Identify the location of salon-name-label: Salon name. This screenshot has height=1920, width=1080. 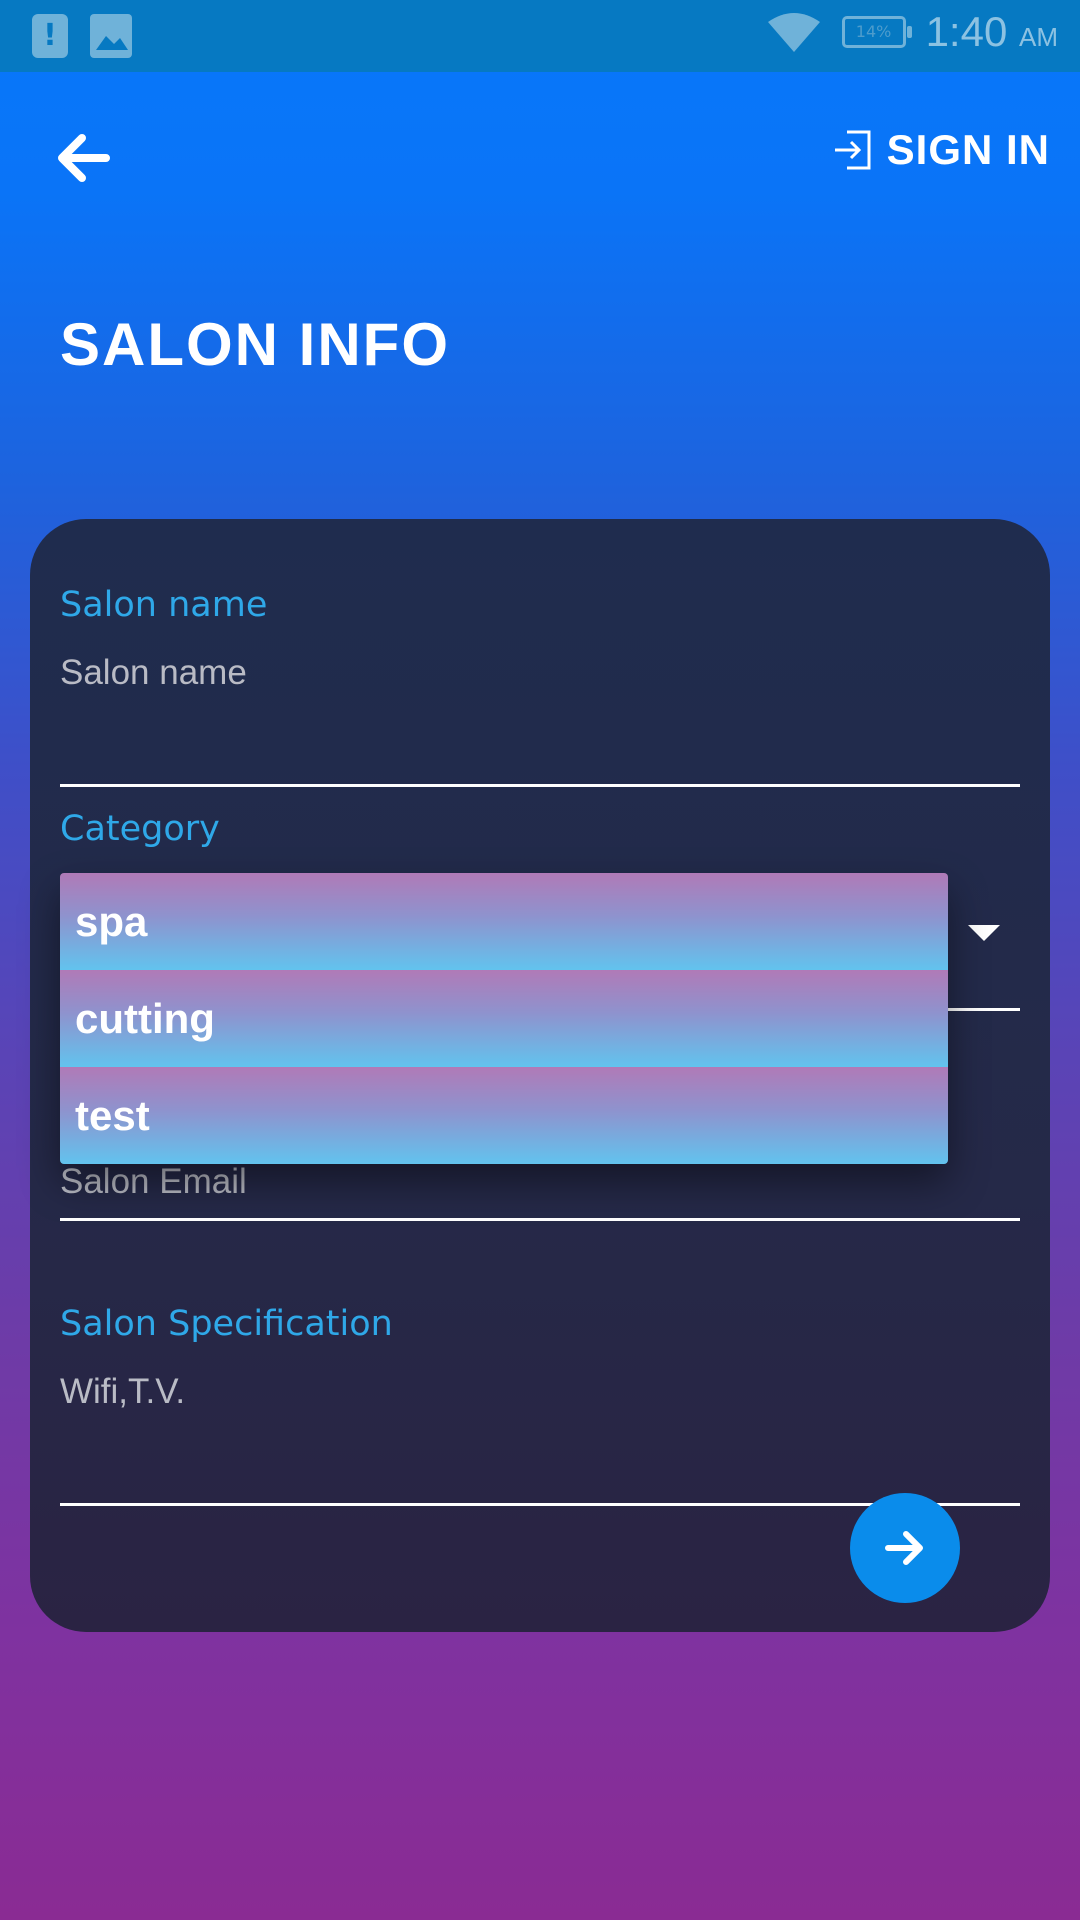
(164, 605).